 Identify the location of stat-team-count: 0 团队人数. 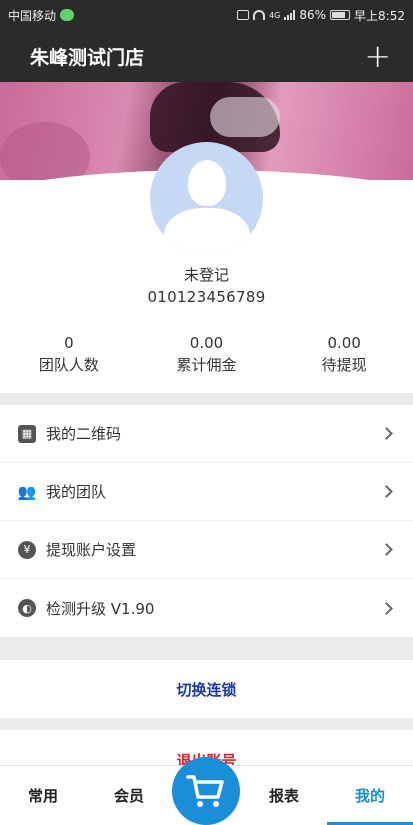
(69, 354).